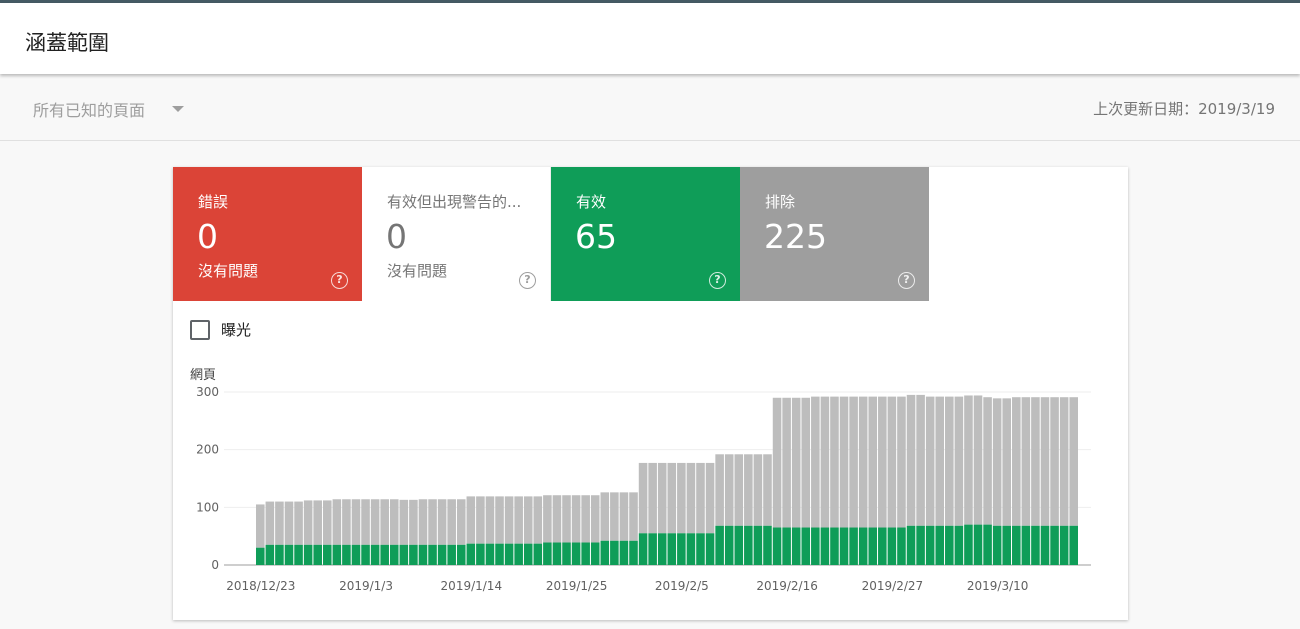 The height and width of the screenshot is (629, 1300). What do you see at coordinates (650, 38) in the screenshot?
I see `header: 涵蓋範圍` at bounding box center [650, 38].